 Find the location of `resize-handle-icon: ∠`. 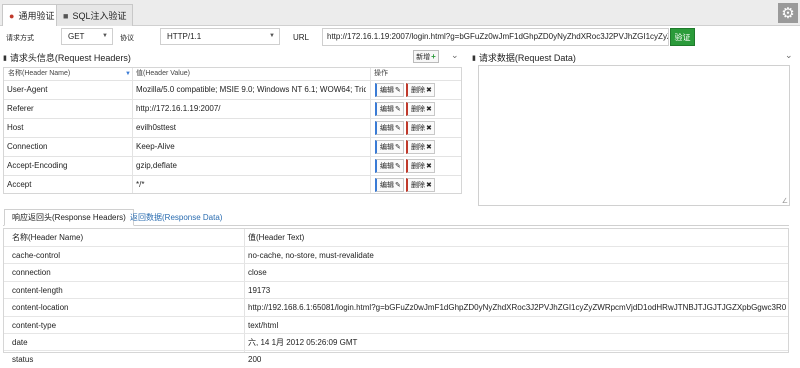

resize-handle-icon: ∠ is located at coordinates (785, 201).